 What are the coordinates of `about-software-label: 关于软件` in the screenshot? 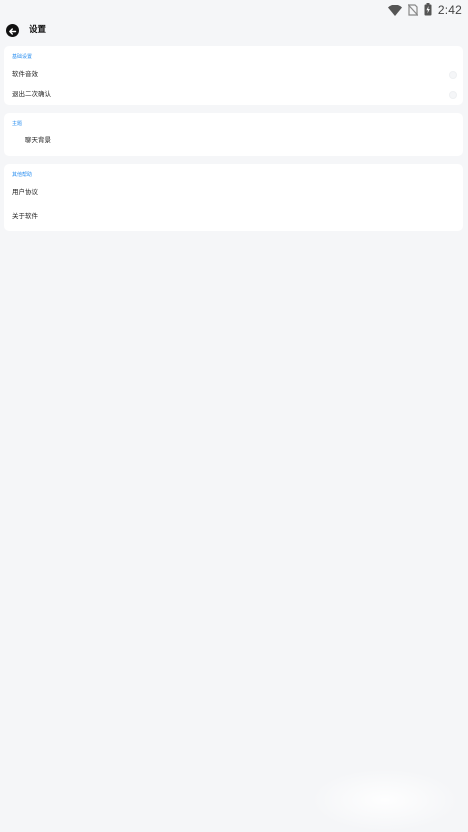 It's located at (25, 216).